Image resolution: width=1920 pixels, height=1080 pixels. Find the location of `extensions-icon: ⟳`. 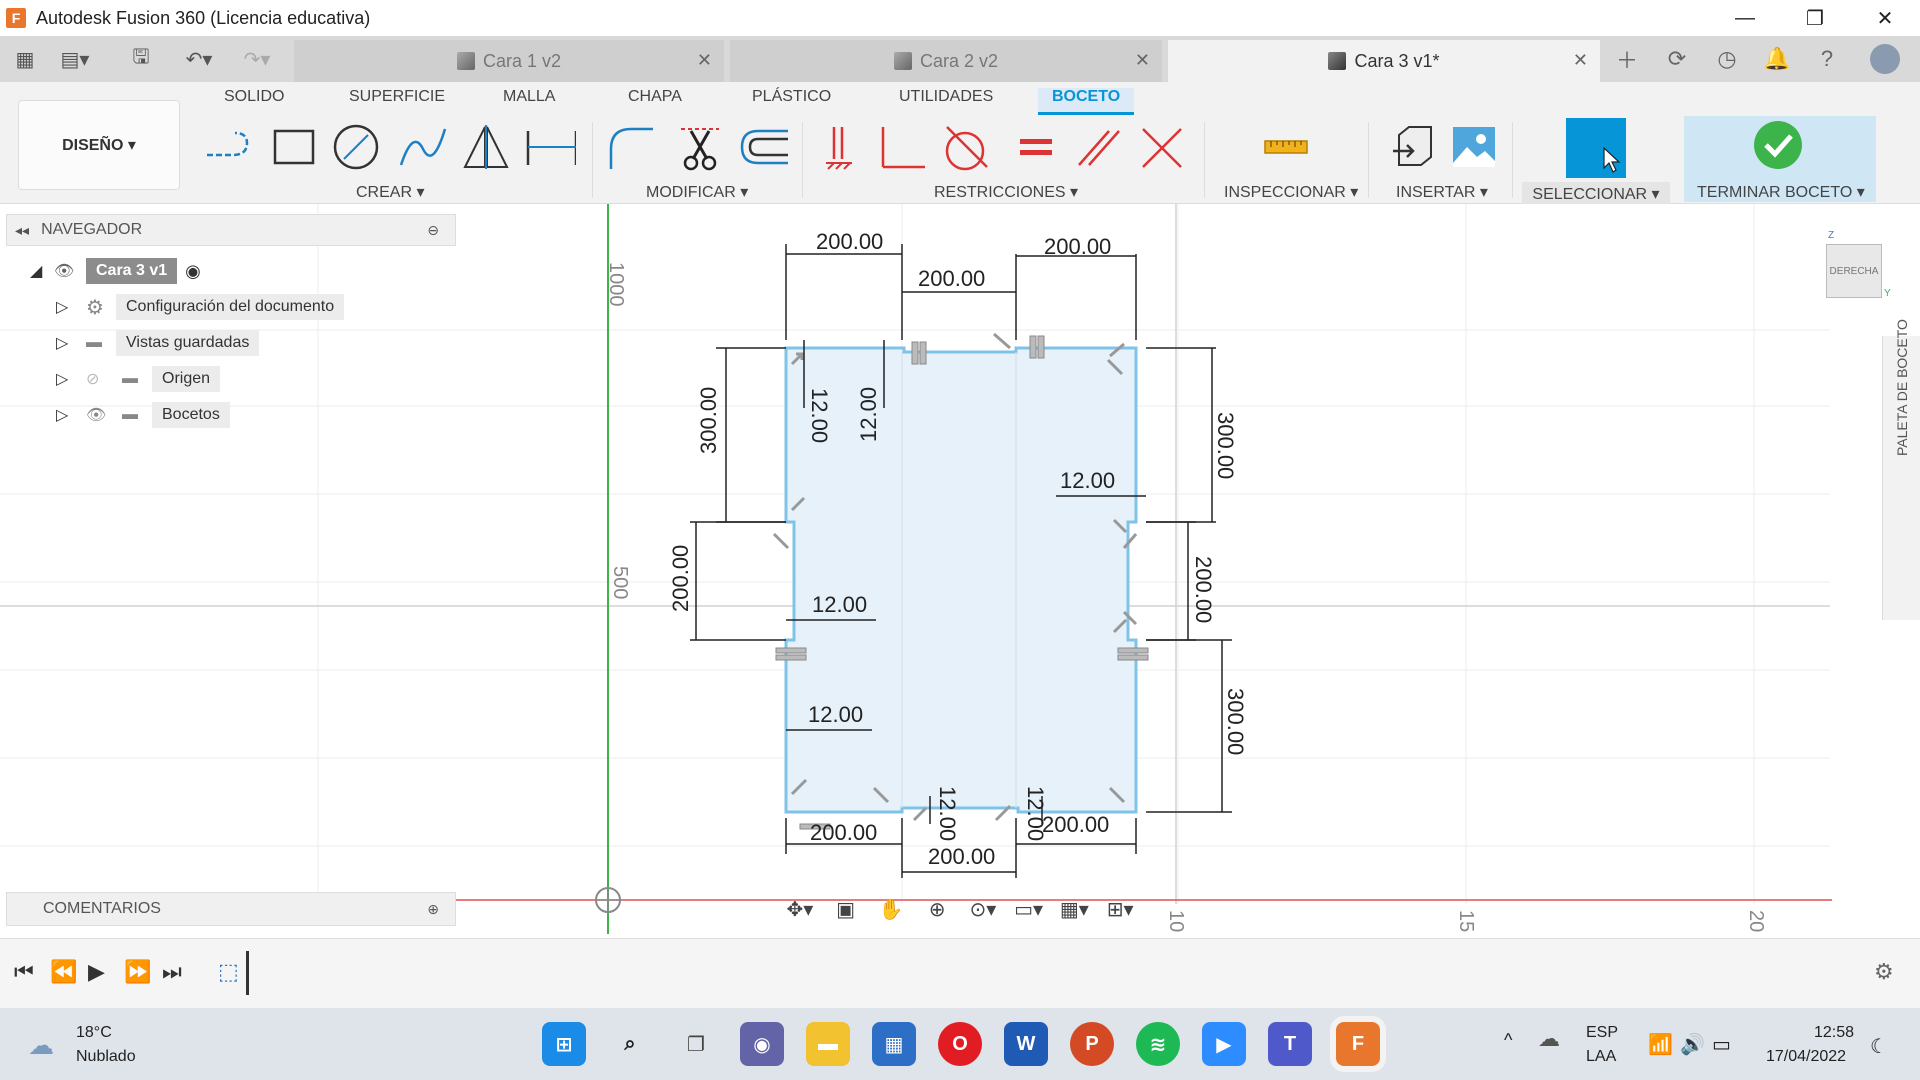

extensions-icon: ⟳ is located at coordinates (1677, 59).